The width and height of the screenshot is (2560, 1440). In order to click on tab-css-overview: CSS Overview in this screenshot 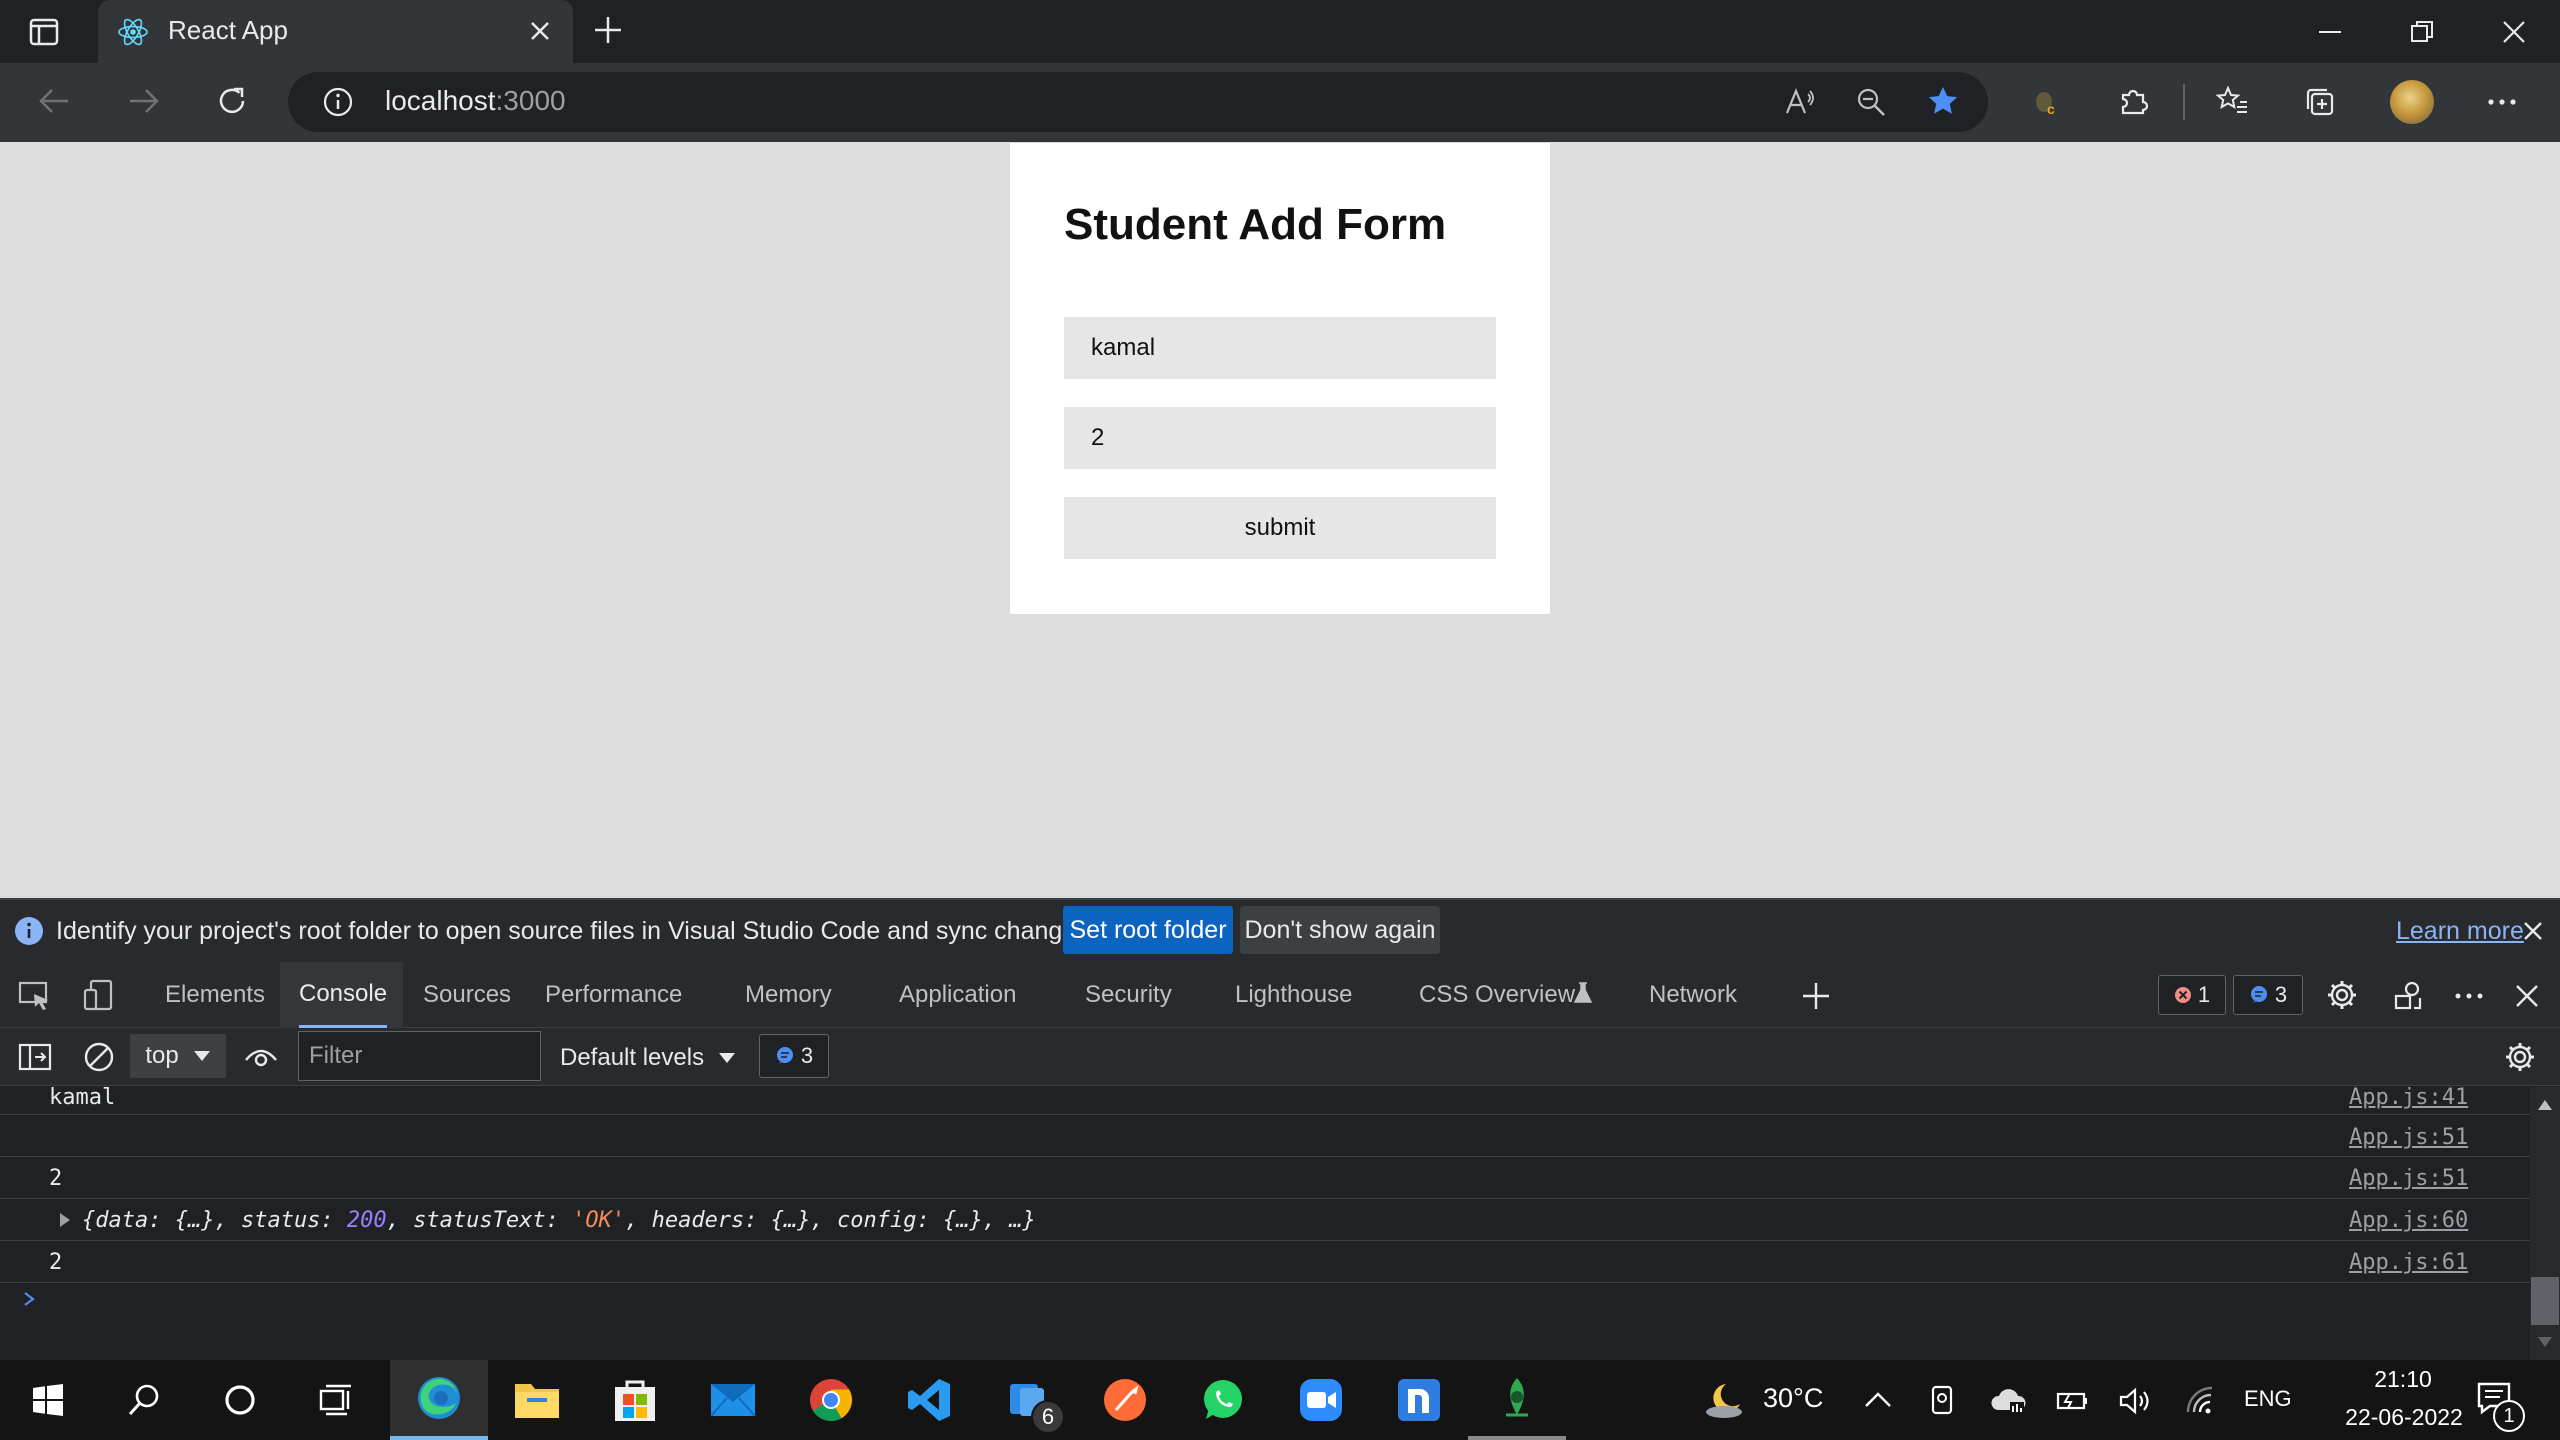, I will do `click(1497, 995)`.